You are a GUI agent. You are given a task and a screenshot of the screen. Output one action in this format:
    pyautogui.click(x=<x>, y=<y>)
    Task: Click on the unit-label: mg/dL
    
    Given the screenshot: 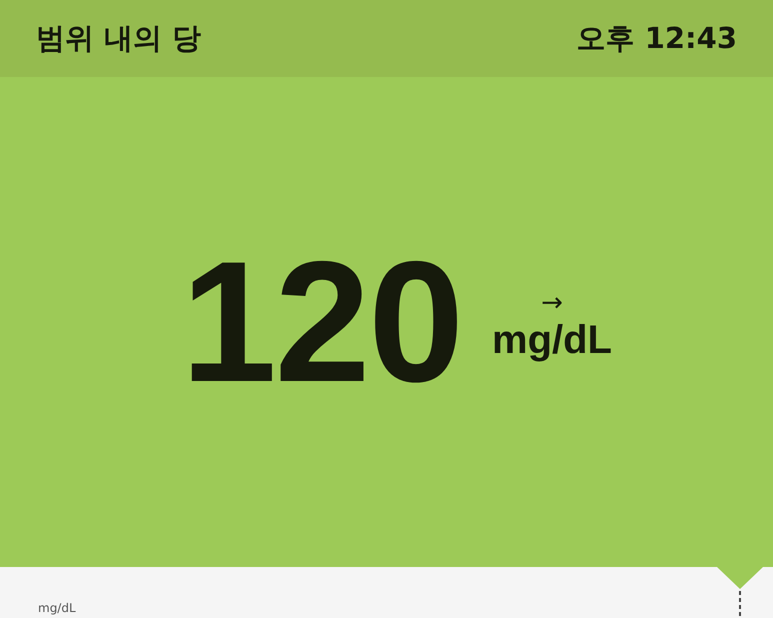 What is the action you would take?
    pyautogui.click(x=552, y=340)
    